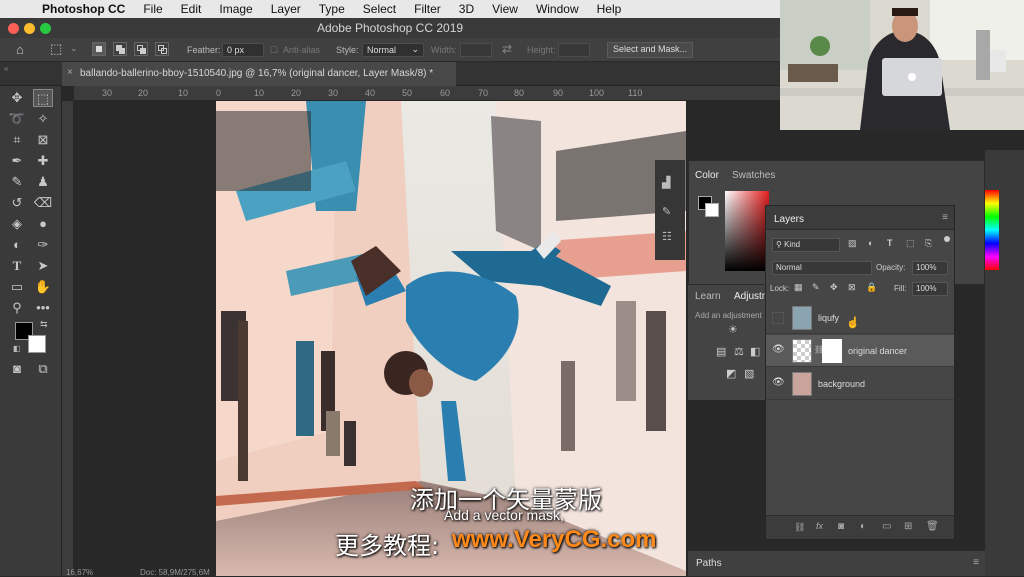 The height and width of the screenshot is (577, 1024). Describe the element at coordinates (930, 289) in the screenshot. I see `fill-input: 100%` at that location.